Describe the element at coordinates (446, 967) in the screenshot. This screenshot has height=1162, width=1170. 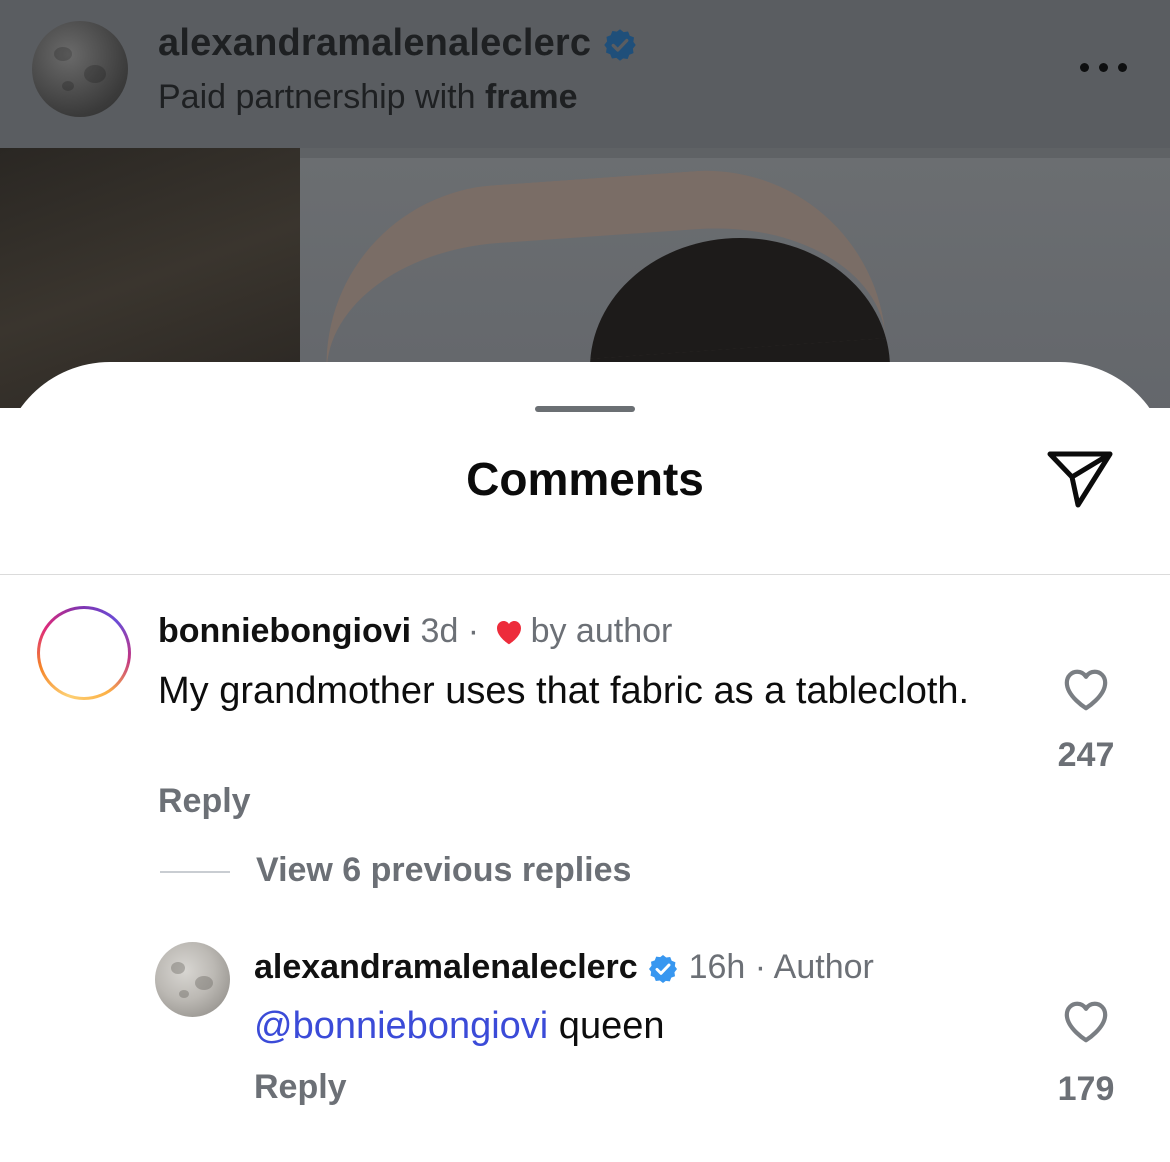
I see `reply-author-username: alexandramalenaleclerc` at that location.